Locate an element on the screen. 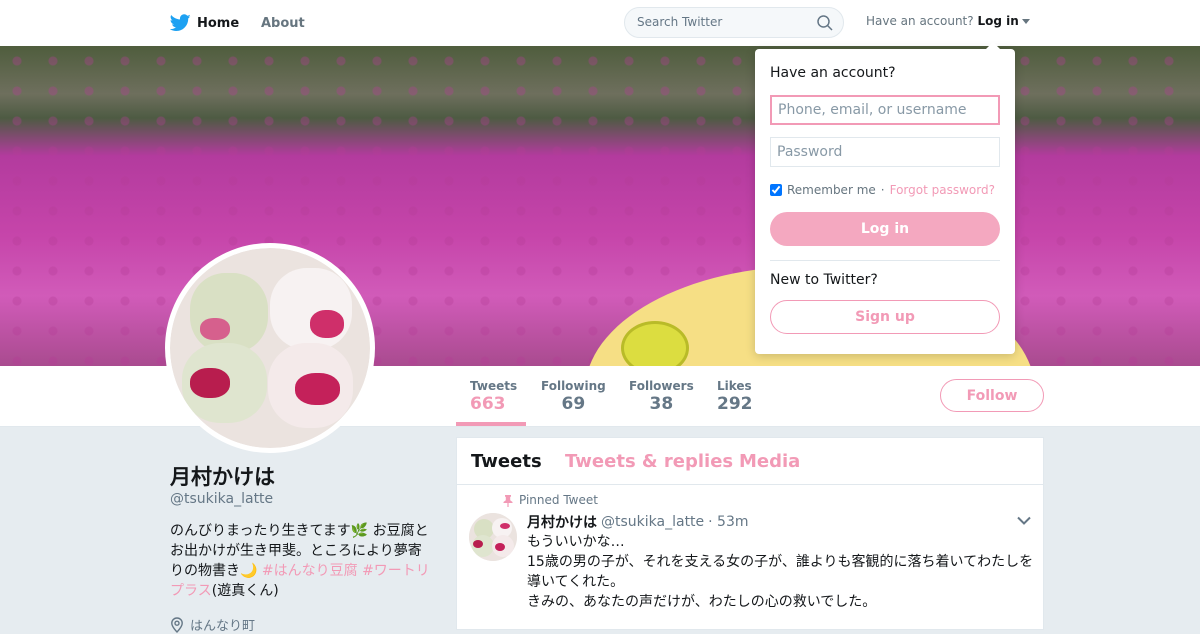 The height and width of the screenshot is (634, 1200). stat-label: Followers is located at coordinates (661, 386).